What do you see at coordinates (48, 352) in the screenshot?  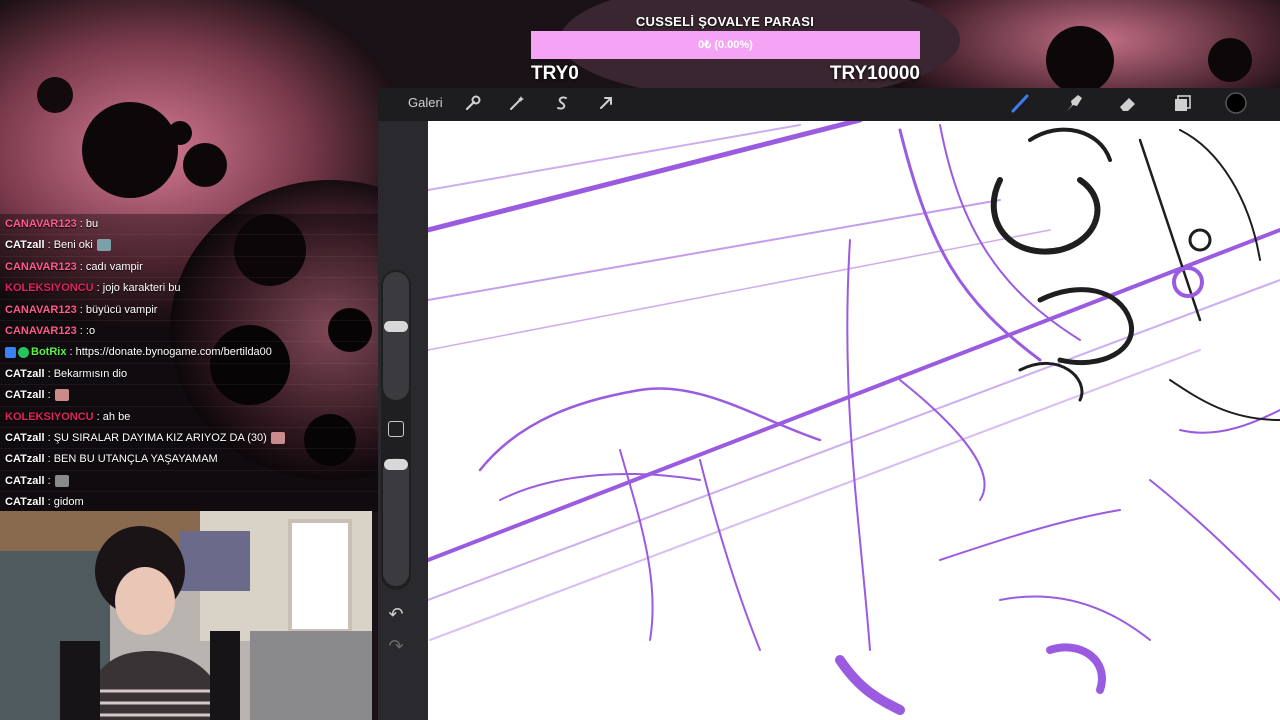 I see `chat-username: BotRix` at bounding box center [48, 352].